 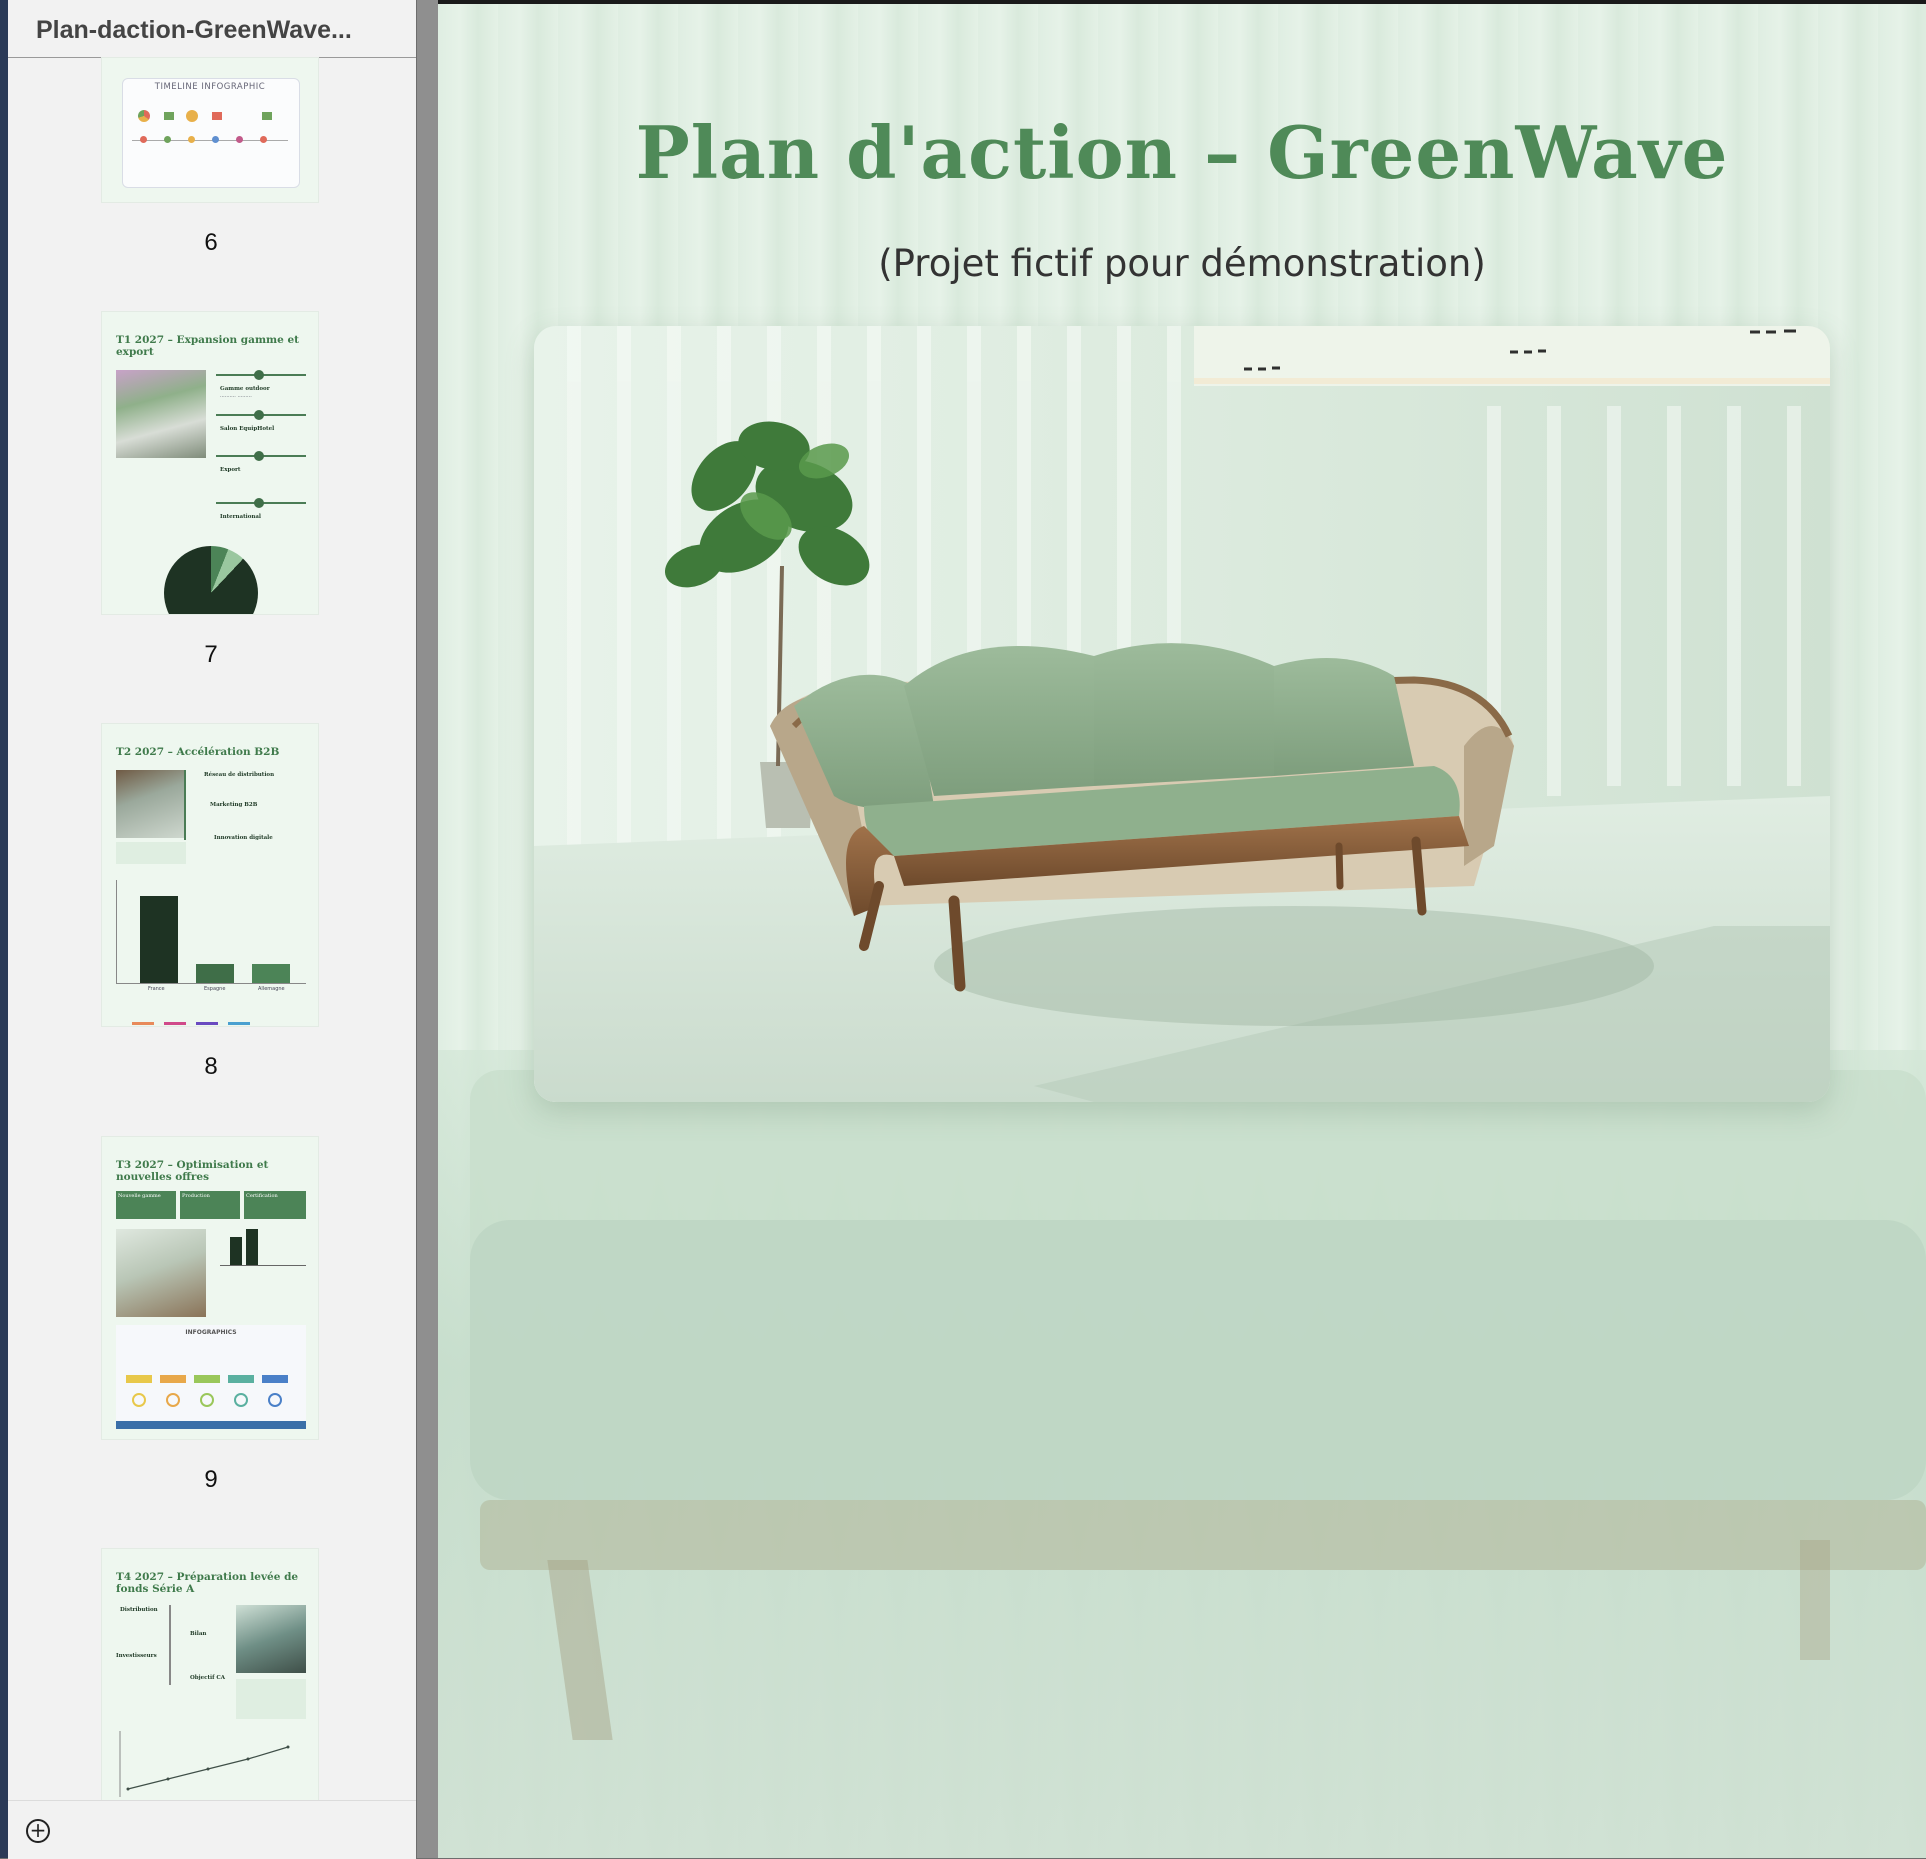 What do you see at coordinates (173, 1400) in the screenshot?
I see `search-icon` at bounding box center [173, 1400].